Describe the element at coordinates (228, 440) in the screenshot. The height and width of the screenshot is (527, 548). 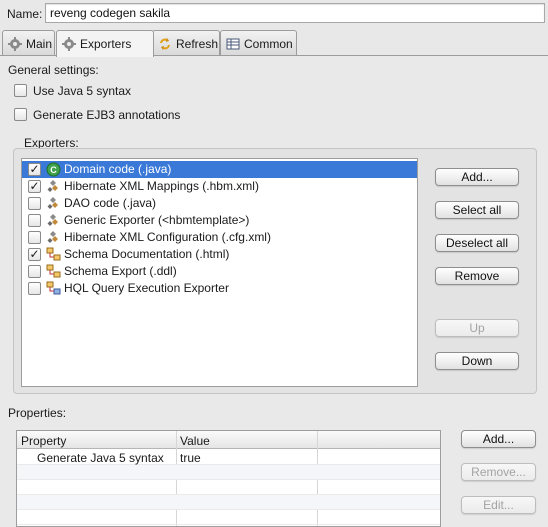
I see `properties-table-header: Property Value` at that location.